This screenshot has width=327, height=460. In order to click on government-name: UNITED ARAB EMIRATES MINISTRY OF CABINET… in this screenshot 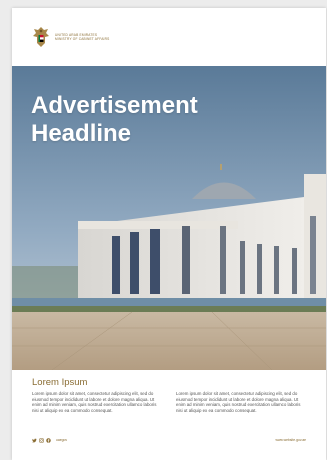, I will do `click(82, 37)`.